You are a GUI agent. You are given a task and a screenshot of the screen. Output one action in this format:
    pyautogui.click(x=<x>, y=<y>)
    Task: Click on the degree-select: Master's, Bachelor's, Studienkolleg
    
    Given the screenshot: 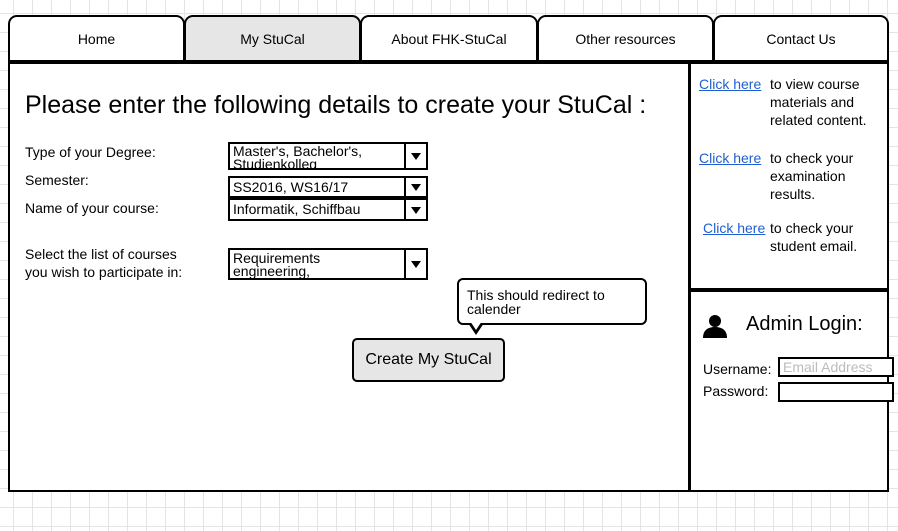 What is the action you would take?
    pyautogui.click(x=328, y=156)
    